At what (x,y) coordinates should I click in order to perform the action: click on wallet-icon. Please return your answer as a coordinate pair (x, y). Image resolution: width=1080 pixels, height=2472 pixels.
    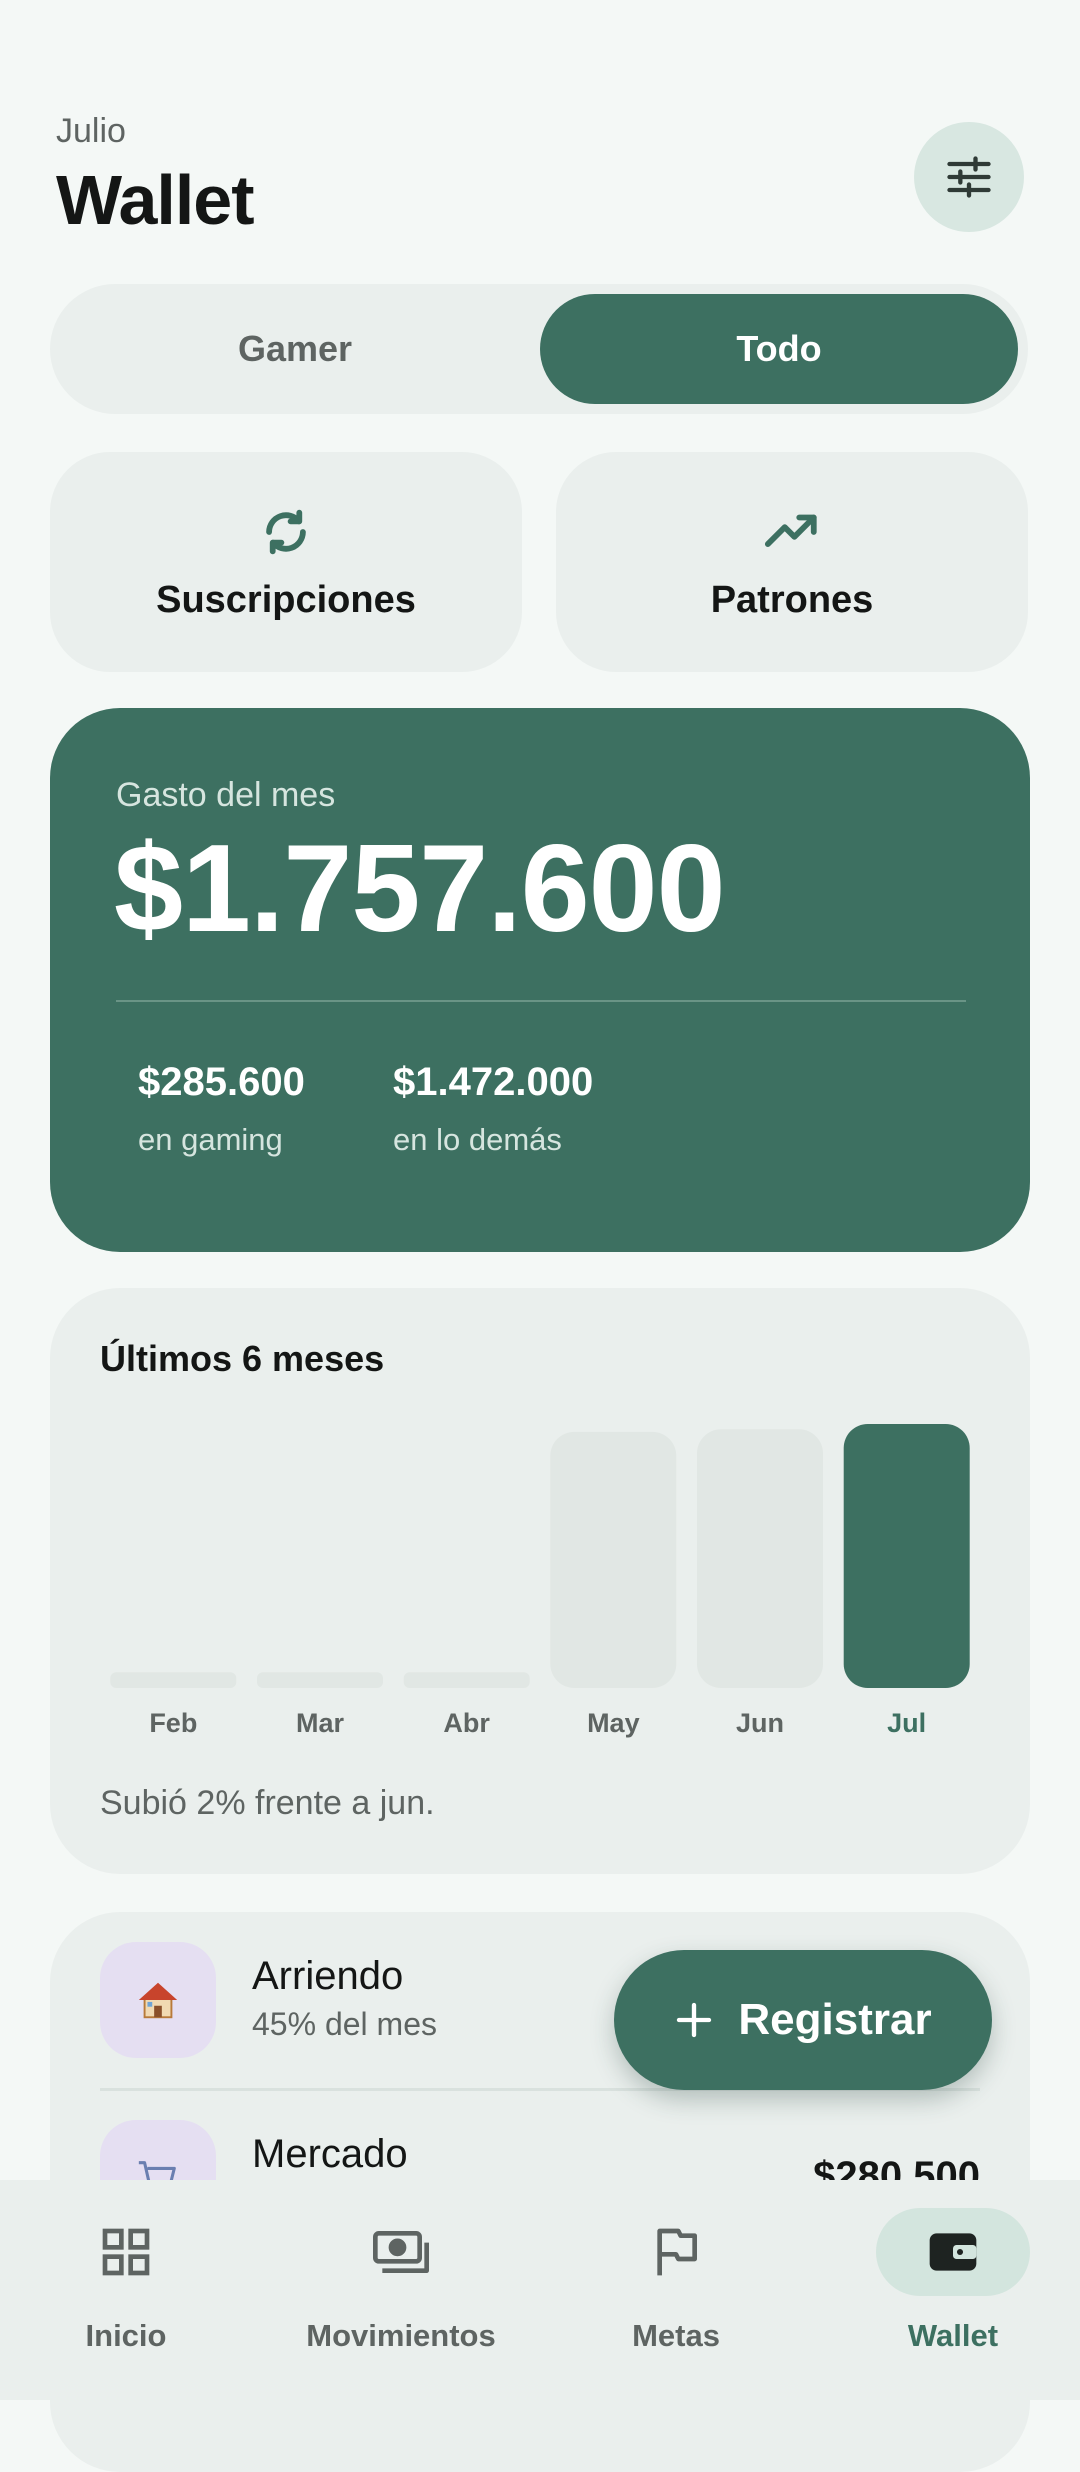
    Looking at the image, I should click on (953, 2252).